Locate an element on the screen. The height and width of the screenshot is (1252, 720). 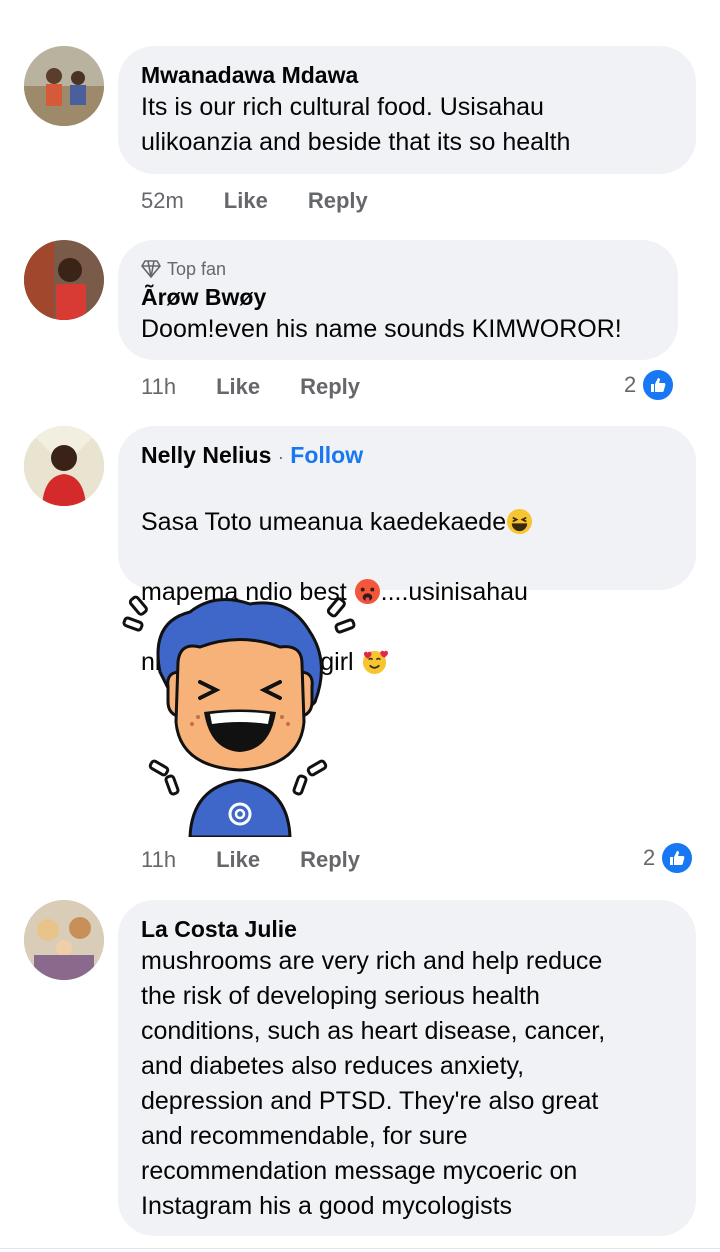
avatar-mwanadawa-mdawa is located at coordinates (64, 86).